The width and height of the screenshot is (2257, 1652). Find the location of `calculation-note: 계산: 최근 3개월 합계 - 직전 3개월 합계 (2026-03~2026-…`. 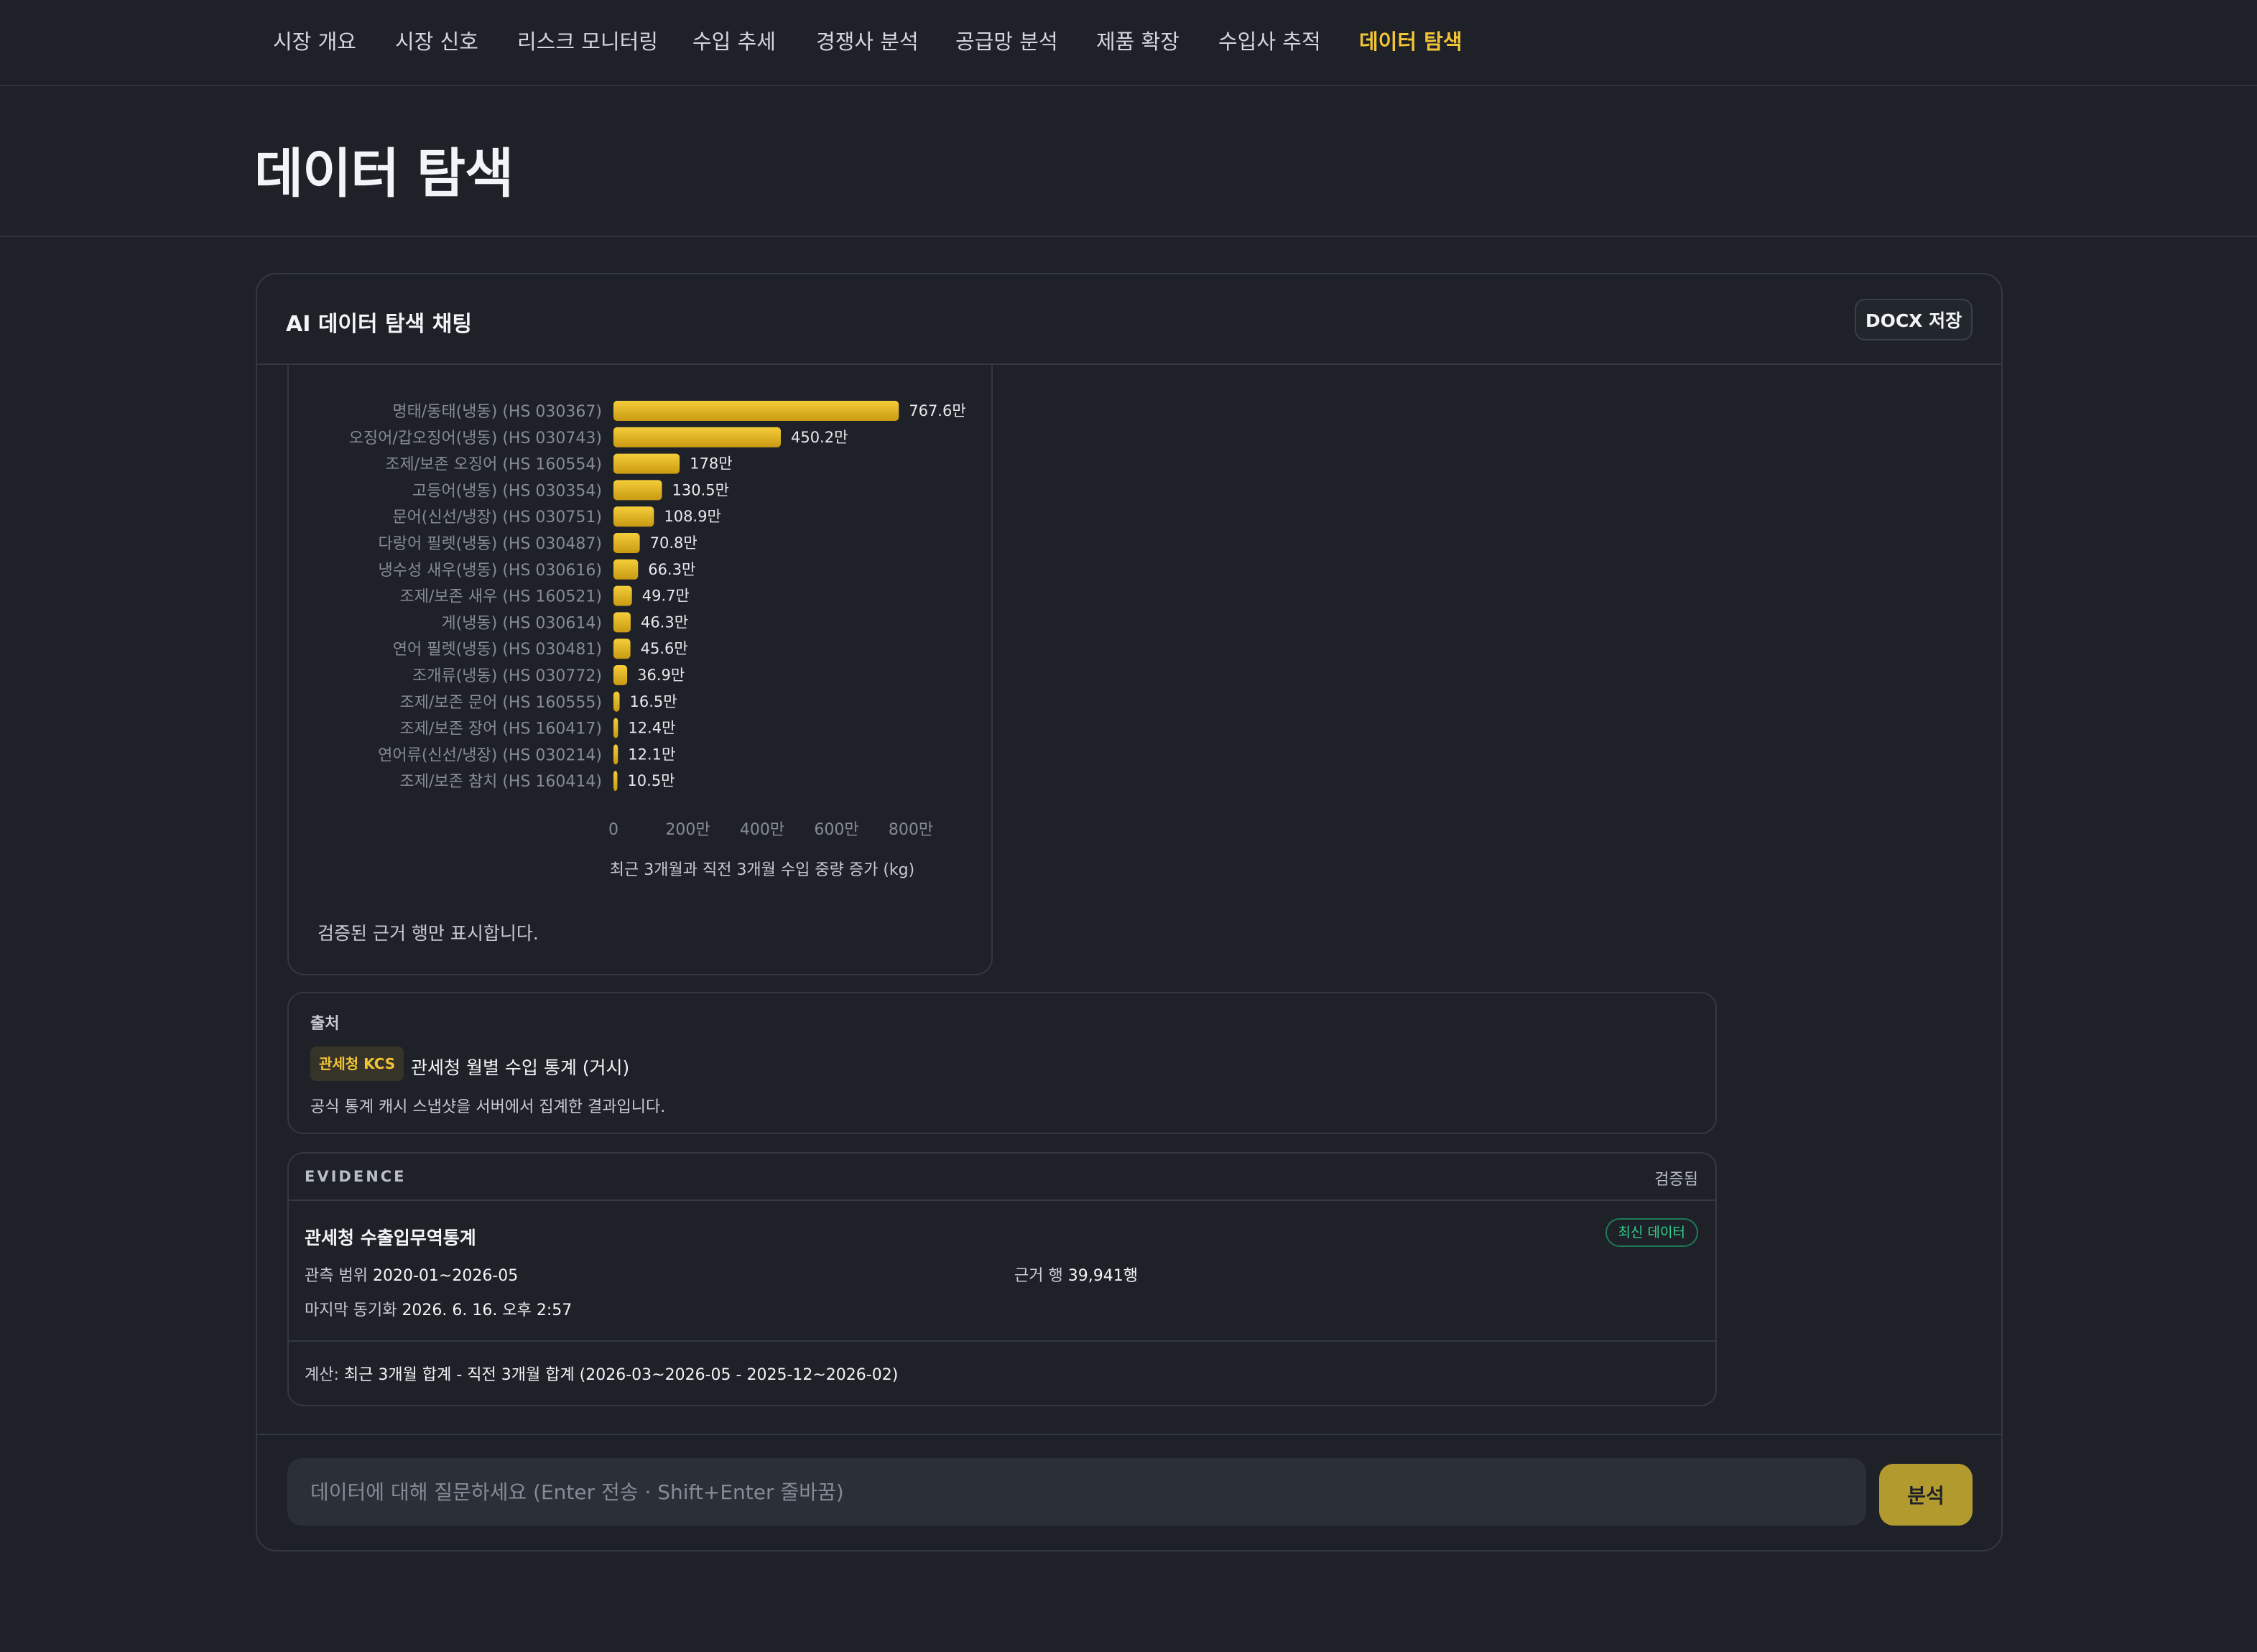

calculation-note: 계산: 최근 3개월 합계 - 직전 3개월 합계 (2026-03~2026-… is located at coordinates (601, 1374).